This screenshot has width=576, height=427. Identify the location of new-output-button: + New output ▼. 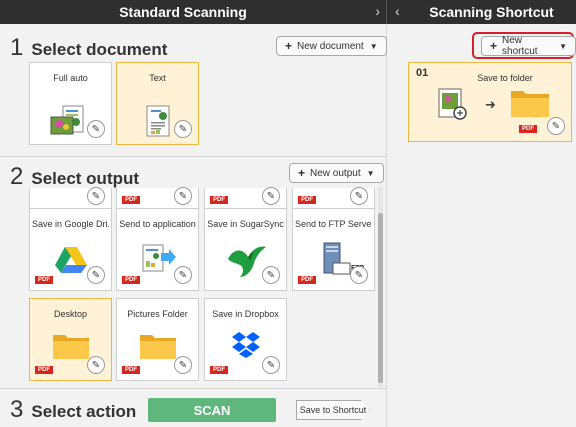
(336, 173).